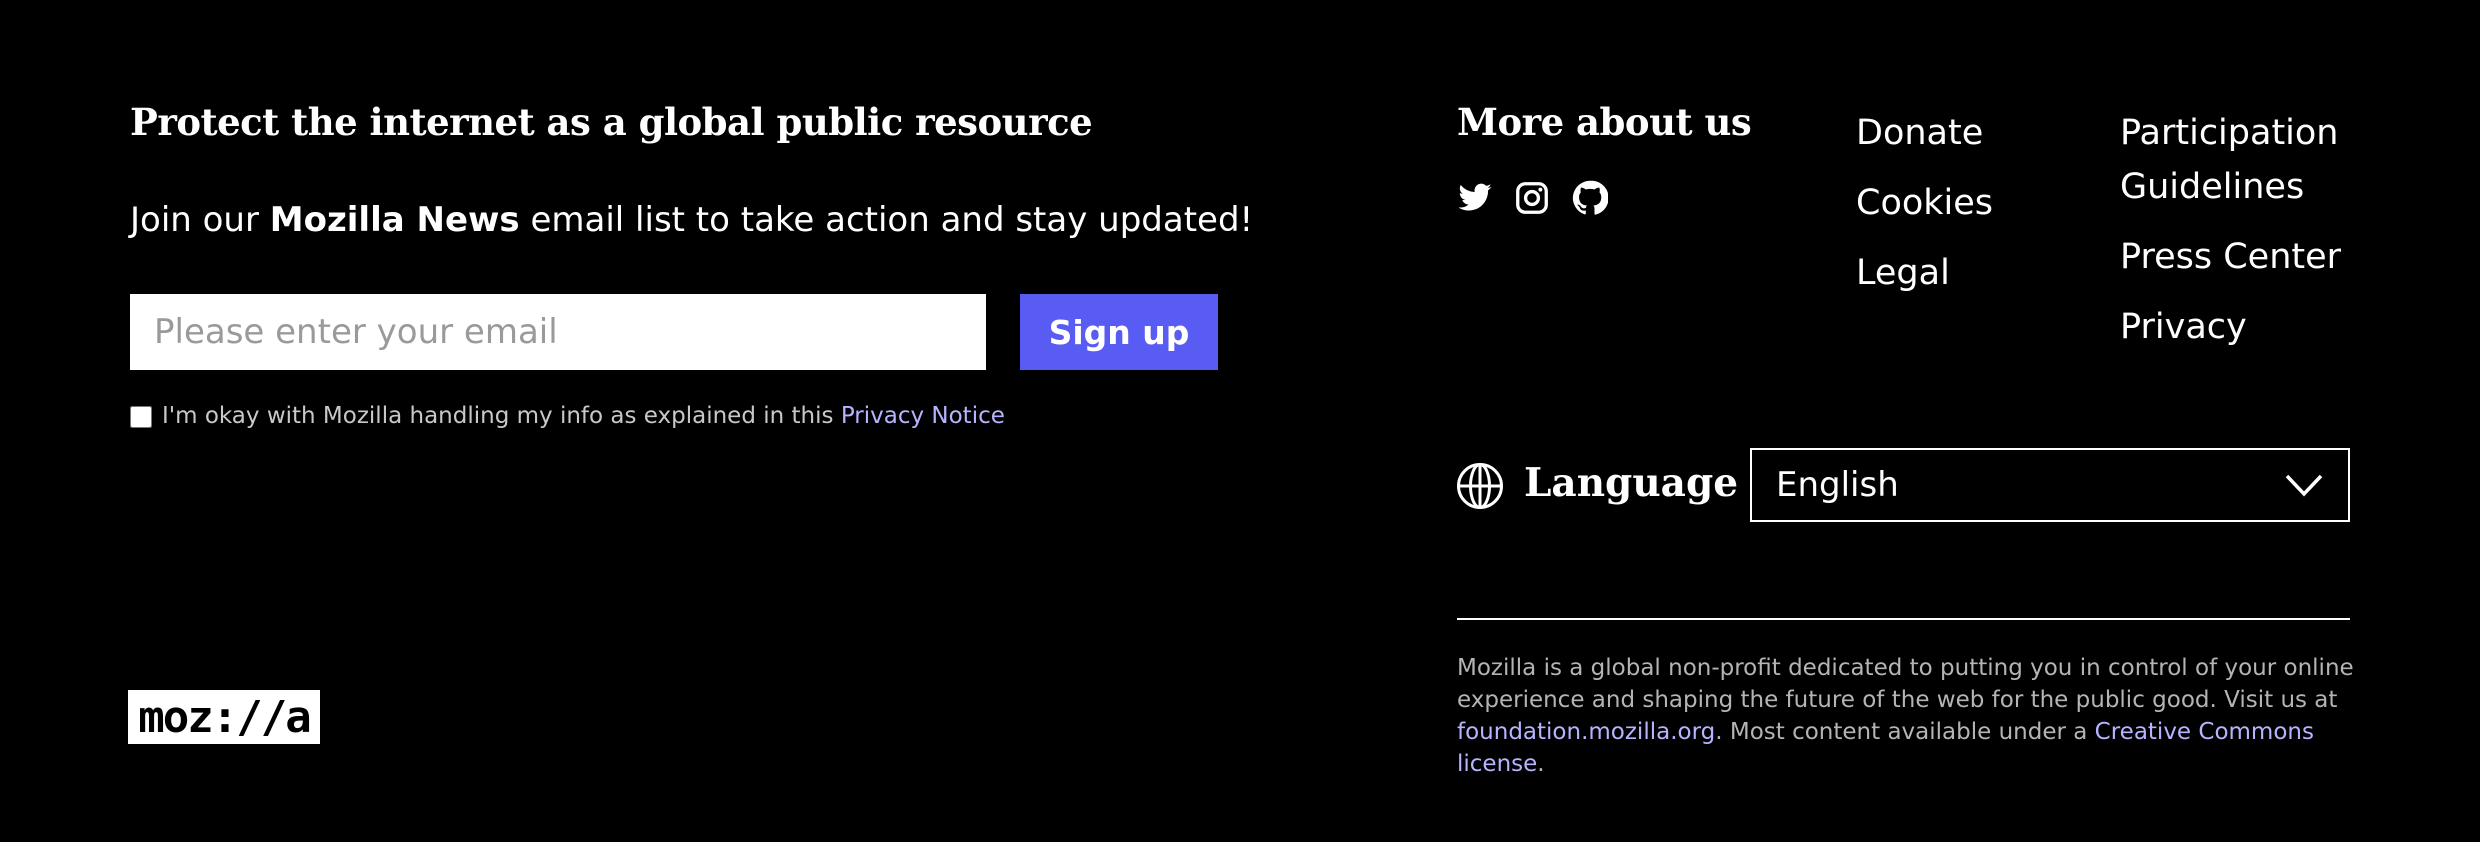 The height and width of the screenshot is (842, 2480). I want to click on about-text-middle: . Most content available under a, so click(1905, 732).